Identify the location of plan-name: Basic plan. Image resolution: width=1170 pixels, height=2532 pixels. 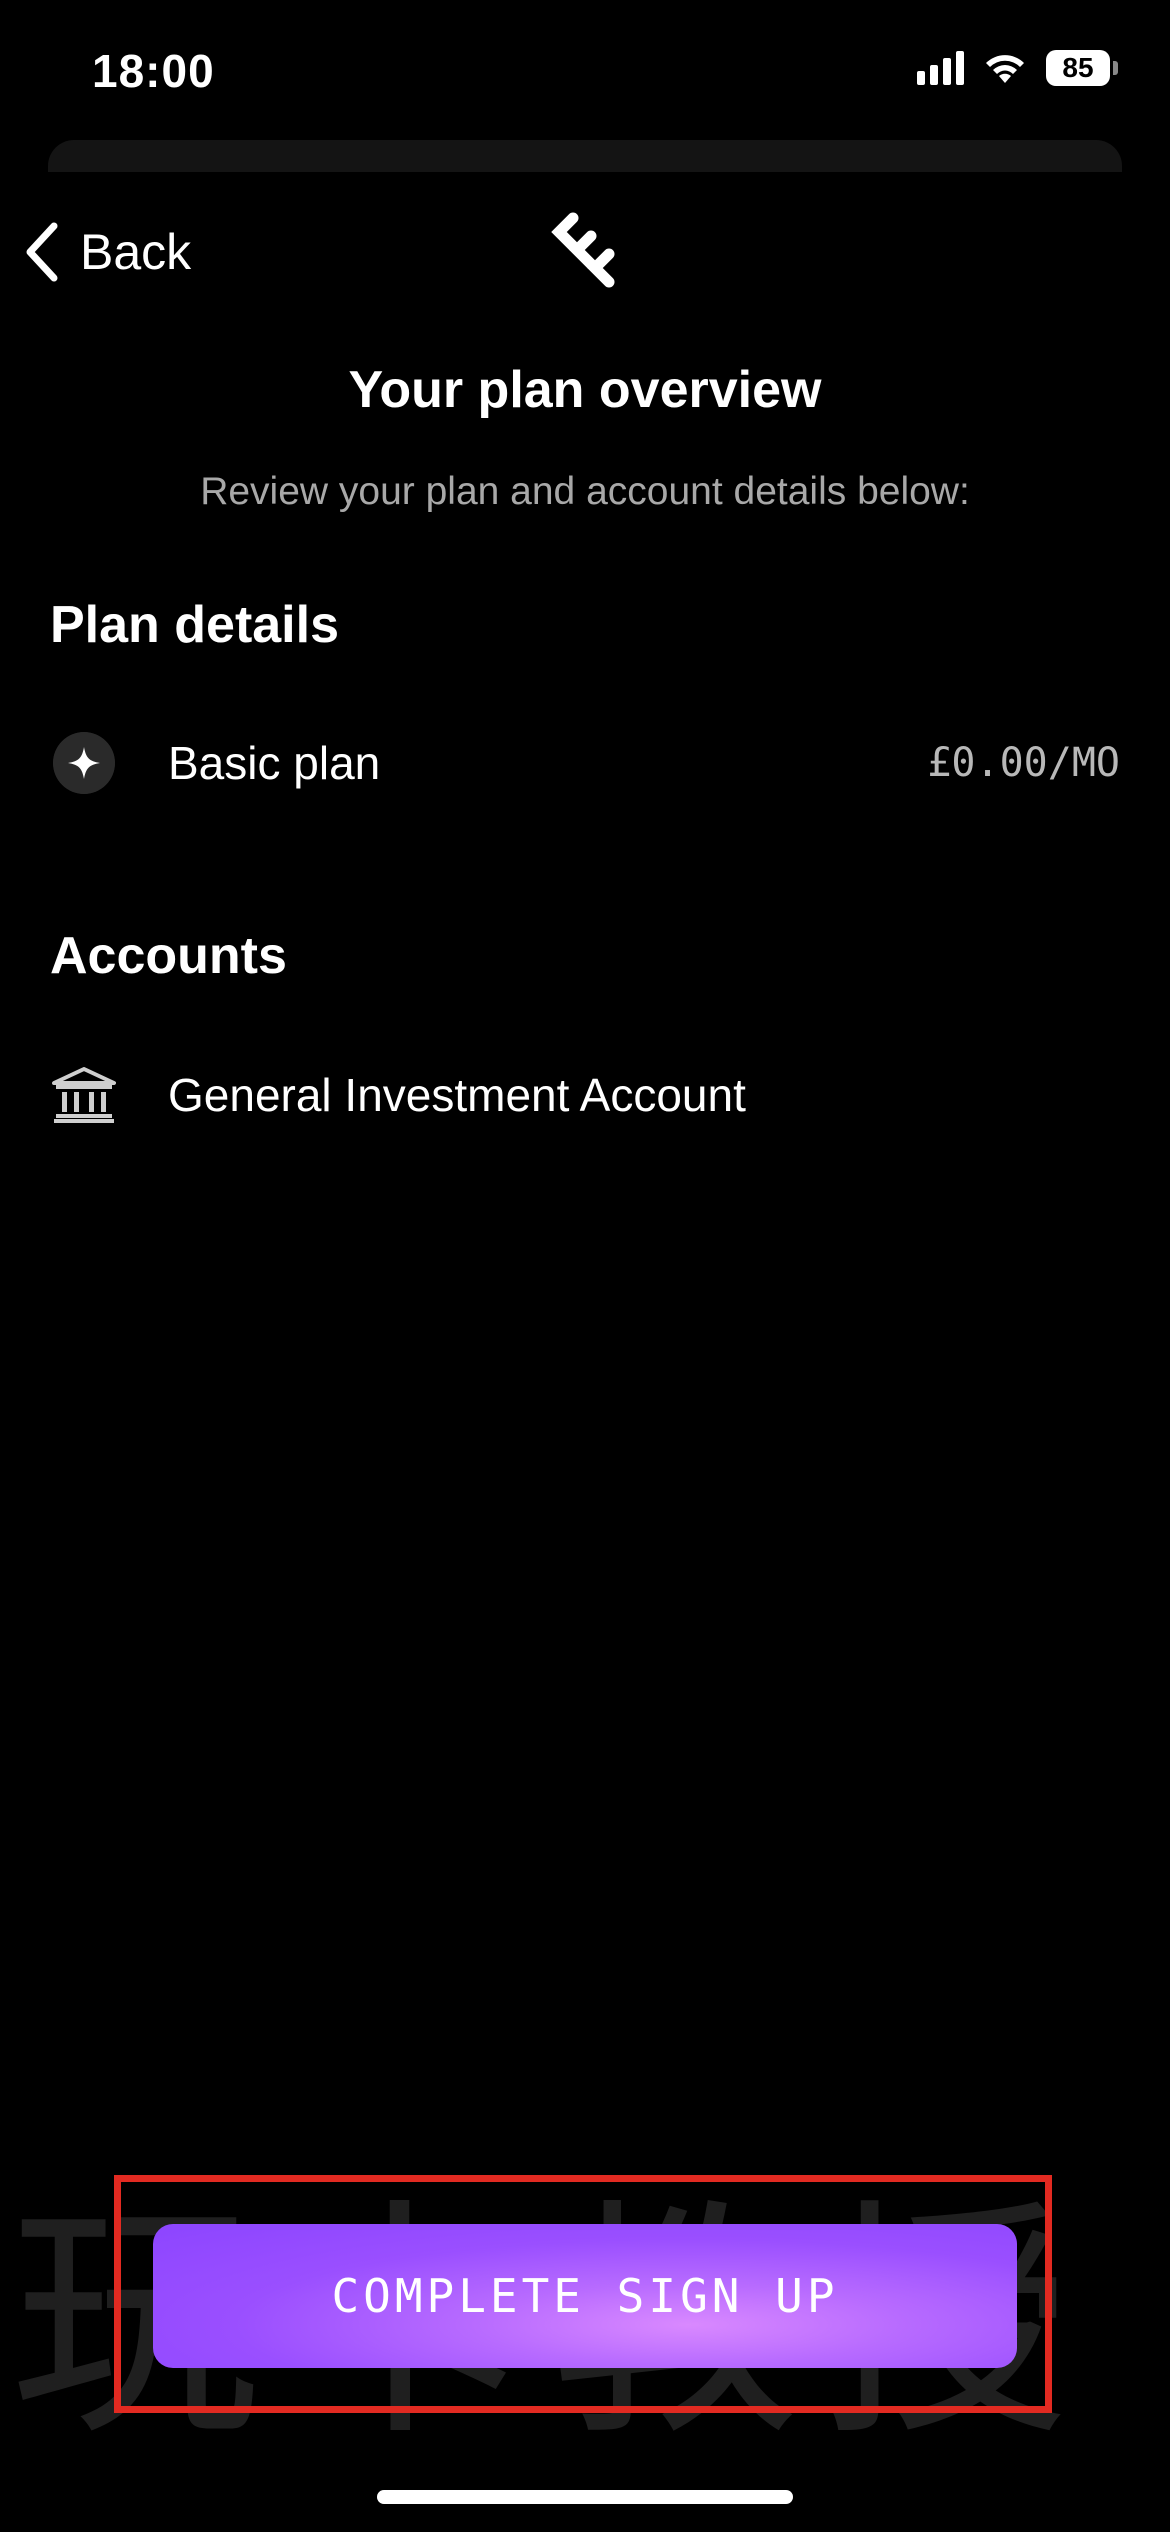
(274, 763).